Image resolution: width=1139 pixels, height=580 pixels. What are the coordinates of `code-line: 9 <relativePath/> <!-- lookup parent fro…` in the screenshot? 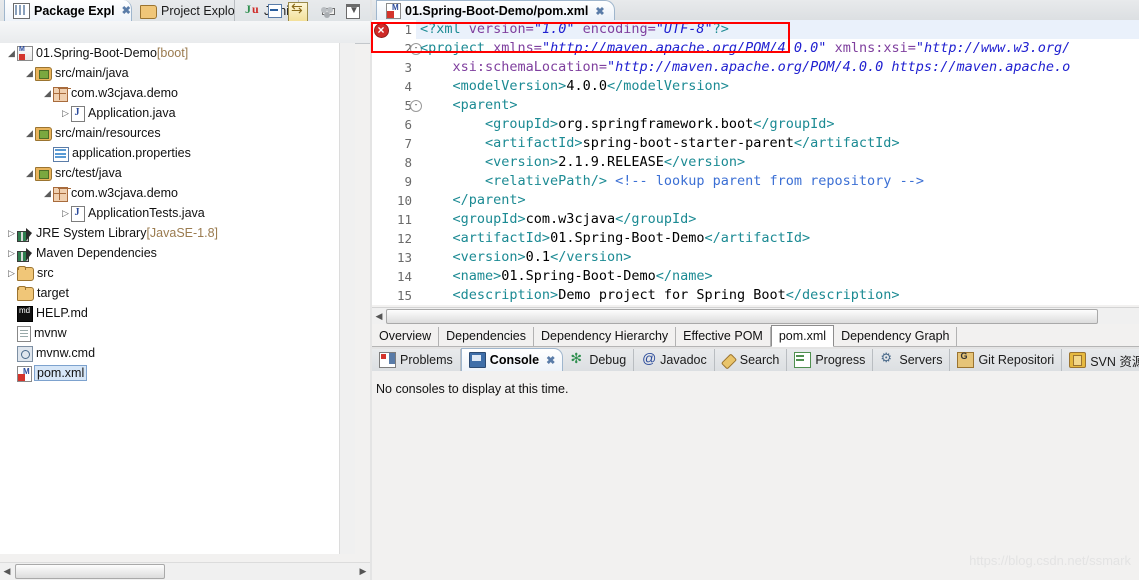 It's located at (755, 181).